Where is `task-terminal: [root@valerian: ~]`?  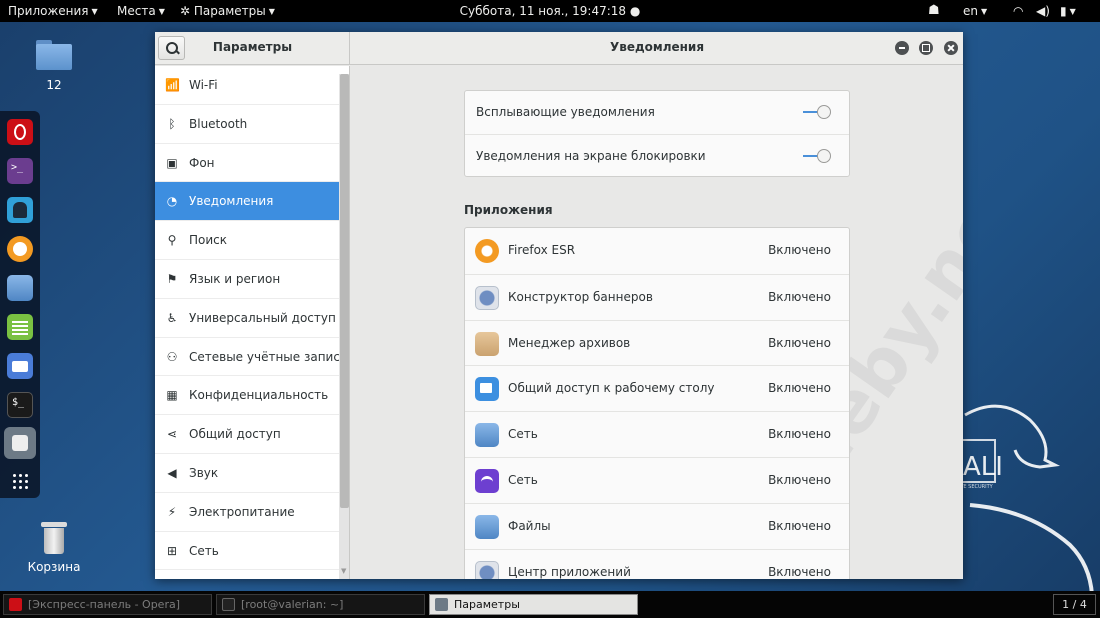 task-terminal: [root@valerian: ~] is located at coordinates (320, 604).